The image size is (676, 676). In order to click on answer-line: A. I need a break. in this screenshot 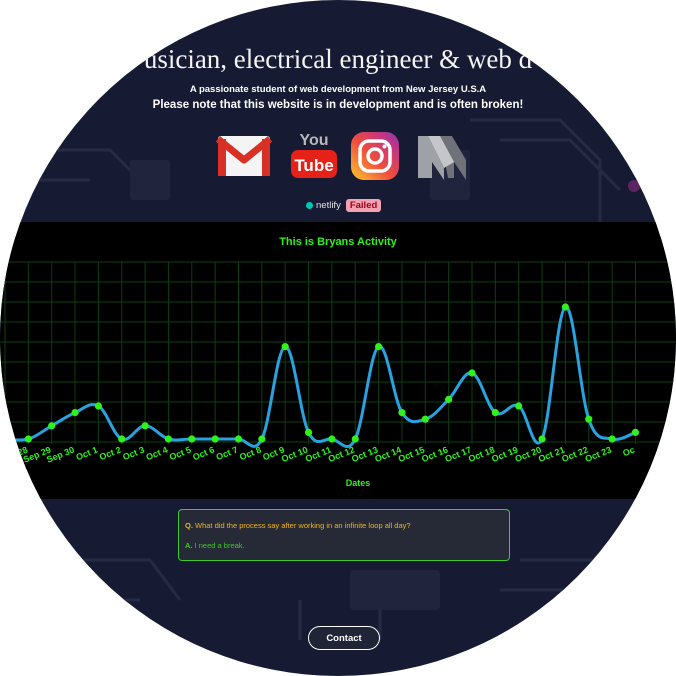, I will do `click(215, 545)`.